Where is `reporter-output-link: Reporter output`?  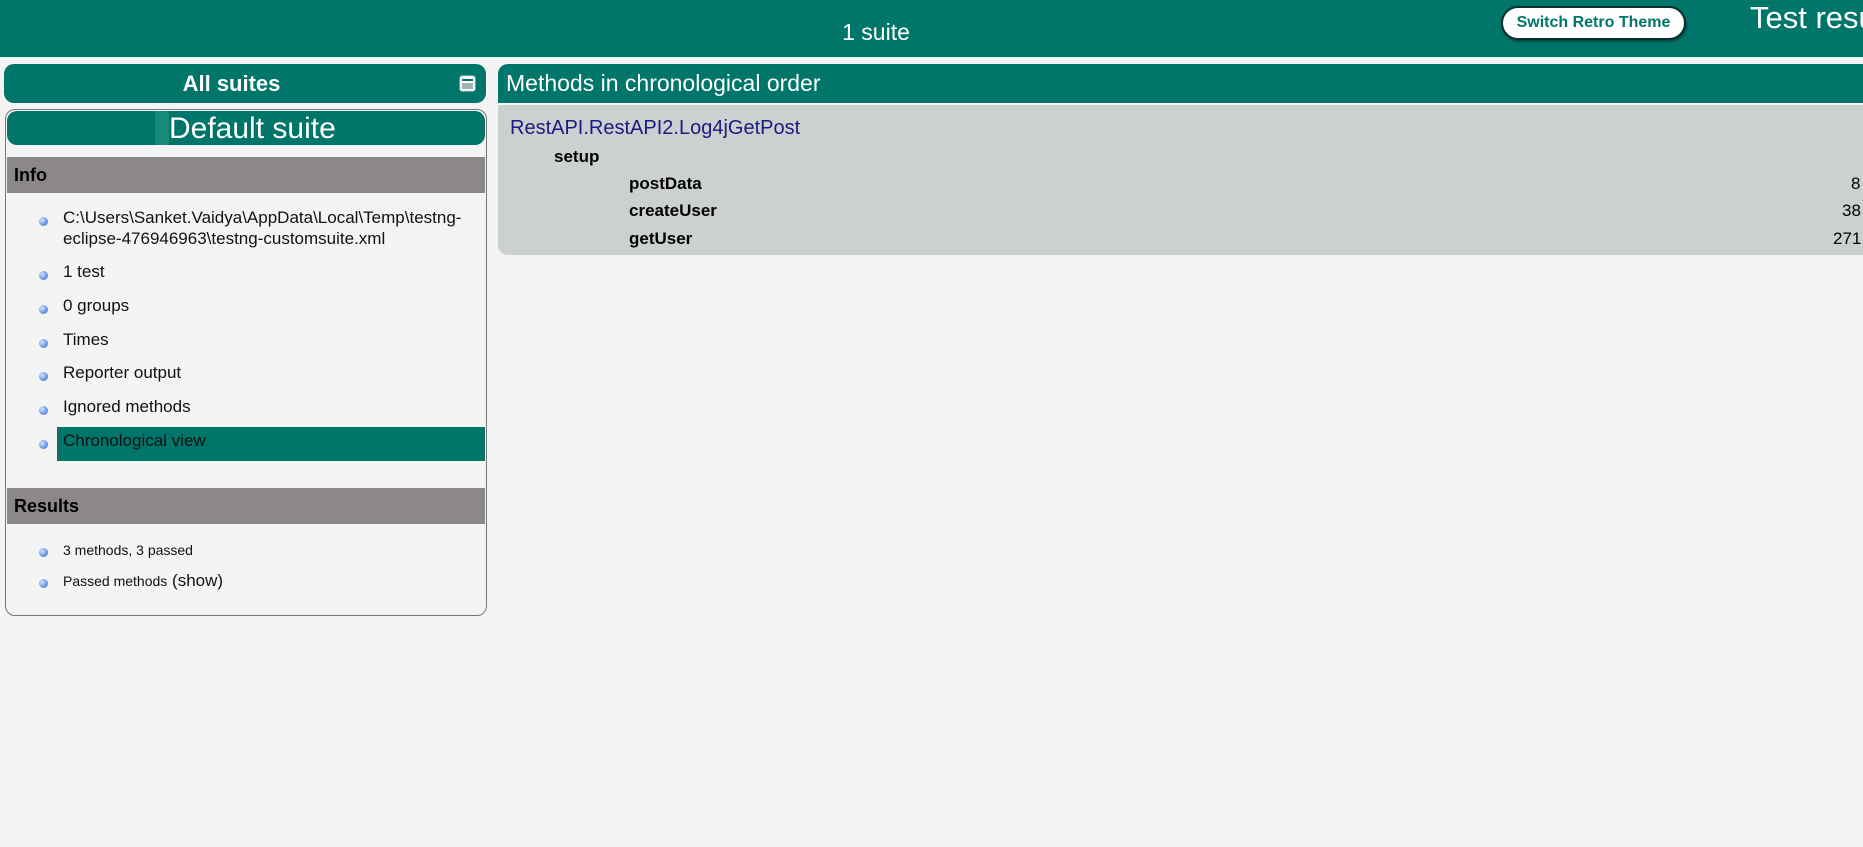 reporter-output-link: Reporter output is located at coordinates (122, 373).